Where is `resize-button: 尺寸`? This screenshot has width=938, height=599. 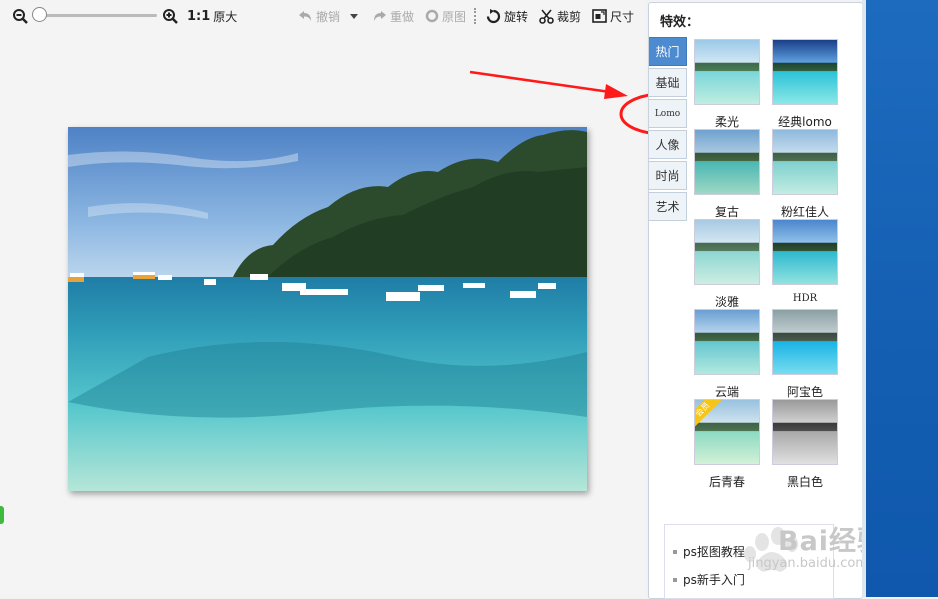 resize-button: 尺寸 is located at coordinates (613, 16).